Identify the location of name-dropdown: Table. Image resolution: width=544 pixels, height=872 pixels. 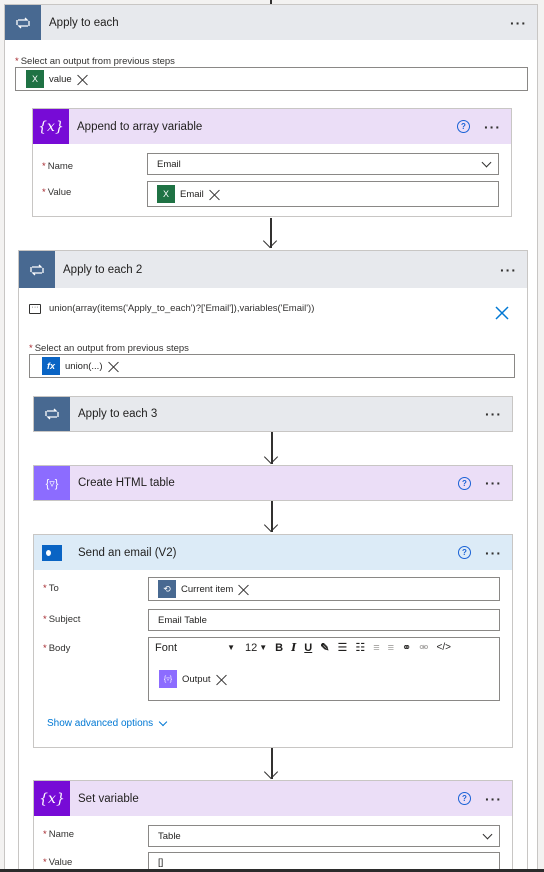
(324, 836).